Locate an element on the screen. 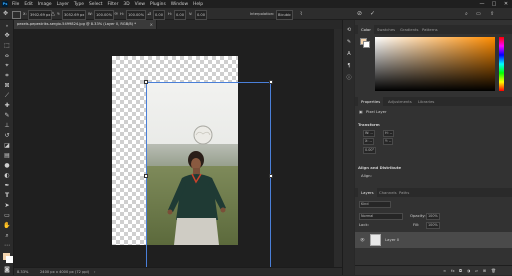 The width and height of the screenshot is (512, 276). maximize-button: □ is located at coordinates (494, 4).